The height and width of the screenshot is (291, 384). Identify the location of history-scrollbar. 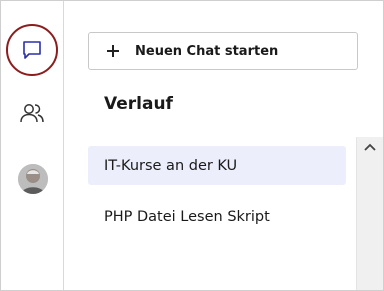
(369, 213).